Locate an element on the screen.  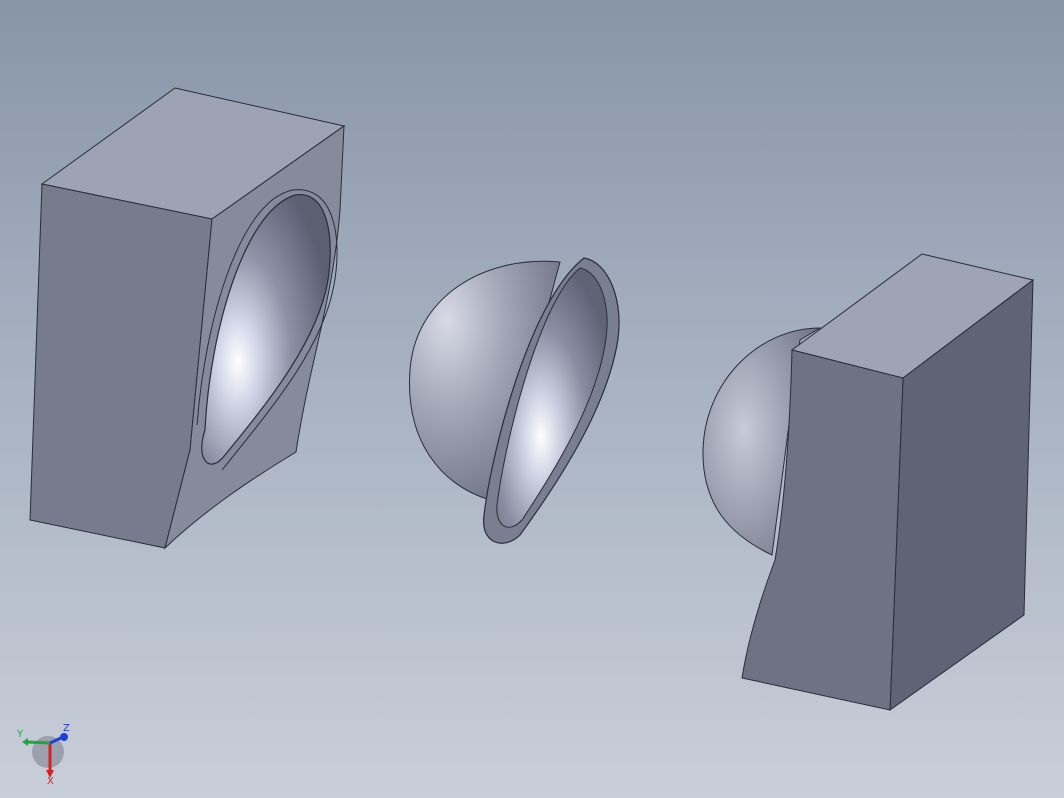
triad-sphere is located at coordinates (48, 752).